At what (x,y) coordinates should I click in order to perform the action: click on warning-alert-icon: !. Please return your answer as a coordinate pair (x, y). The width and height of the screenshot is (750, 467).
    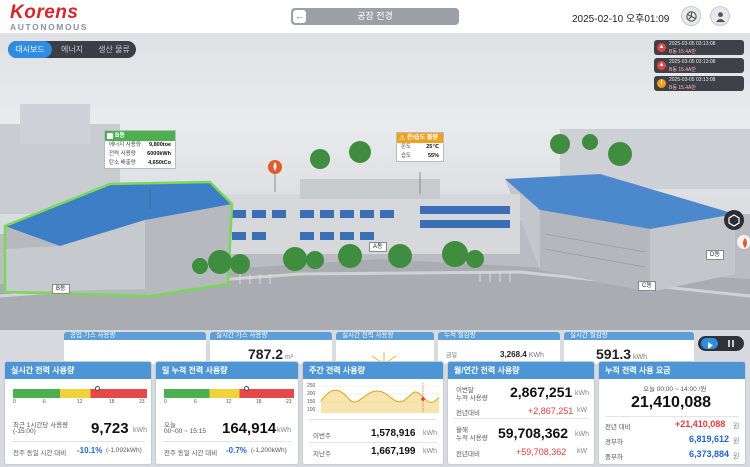
    Looking at the image, I should click on (661, 83).